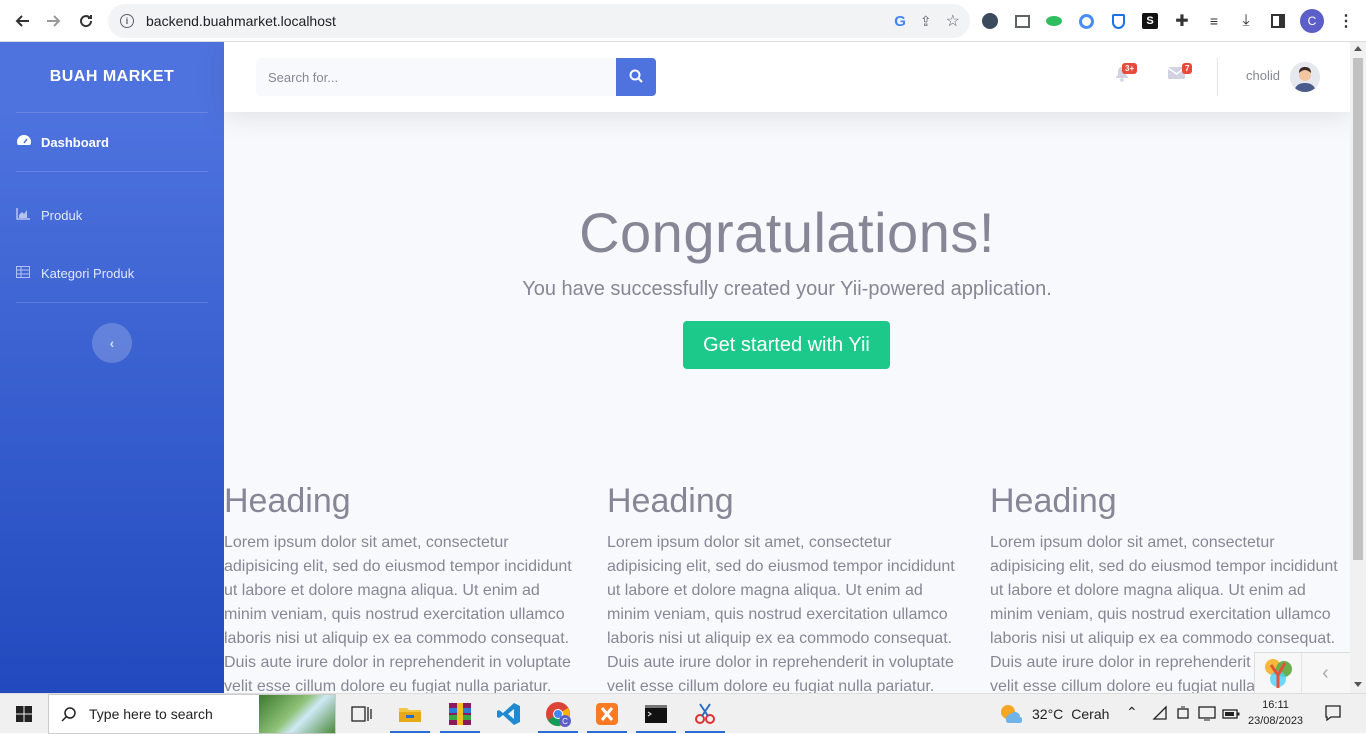 This screenshot has height=734, width=1366. I want to click on weather-description: Cerah, so click(1090, 714).